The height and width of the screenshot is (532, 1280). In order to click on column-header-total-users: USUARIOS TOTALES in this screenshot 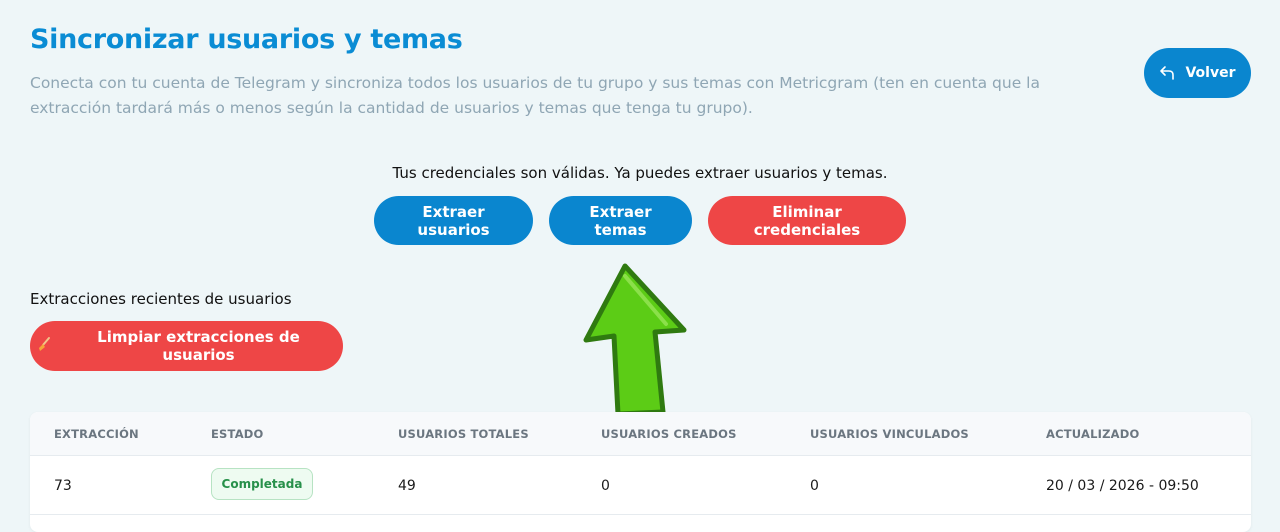, I will do `click(463, 434)`.